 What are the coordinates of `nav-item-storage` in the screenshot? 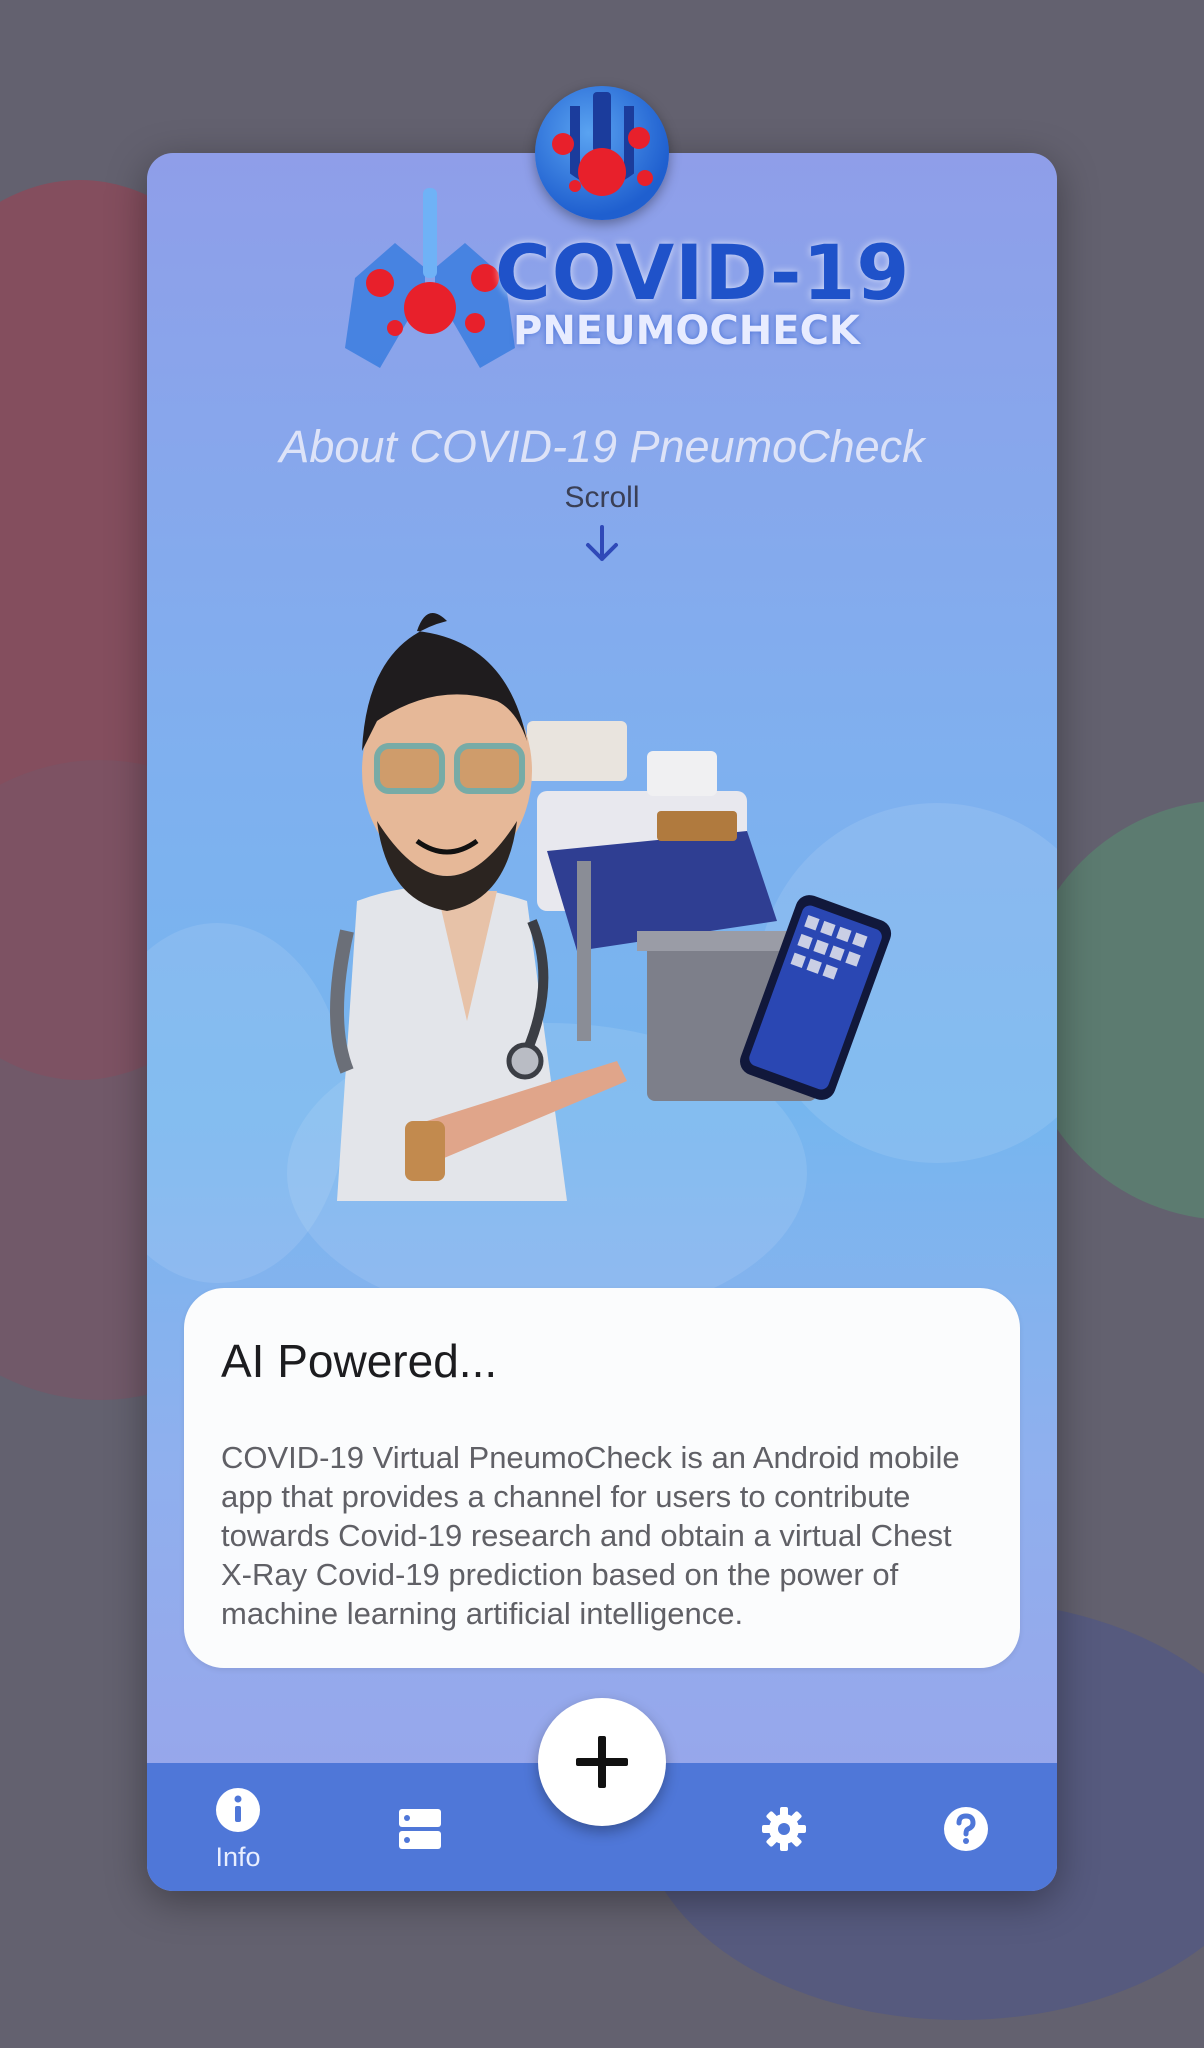 It's located at (420, 1829).